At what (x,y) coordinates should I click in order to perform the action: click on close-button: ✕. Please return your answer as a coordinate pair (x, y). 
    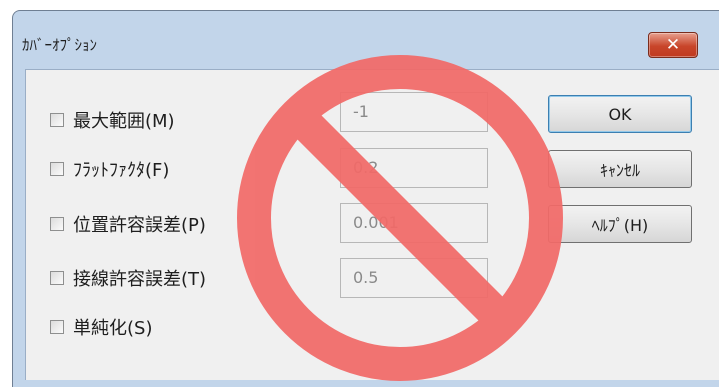
    Looking at the image, I should click on (673, 45).